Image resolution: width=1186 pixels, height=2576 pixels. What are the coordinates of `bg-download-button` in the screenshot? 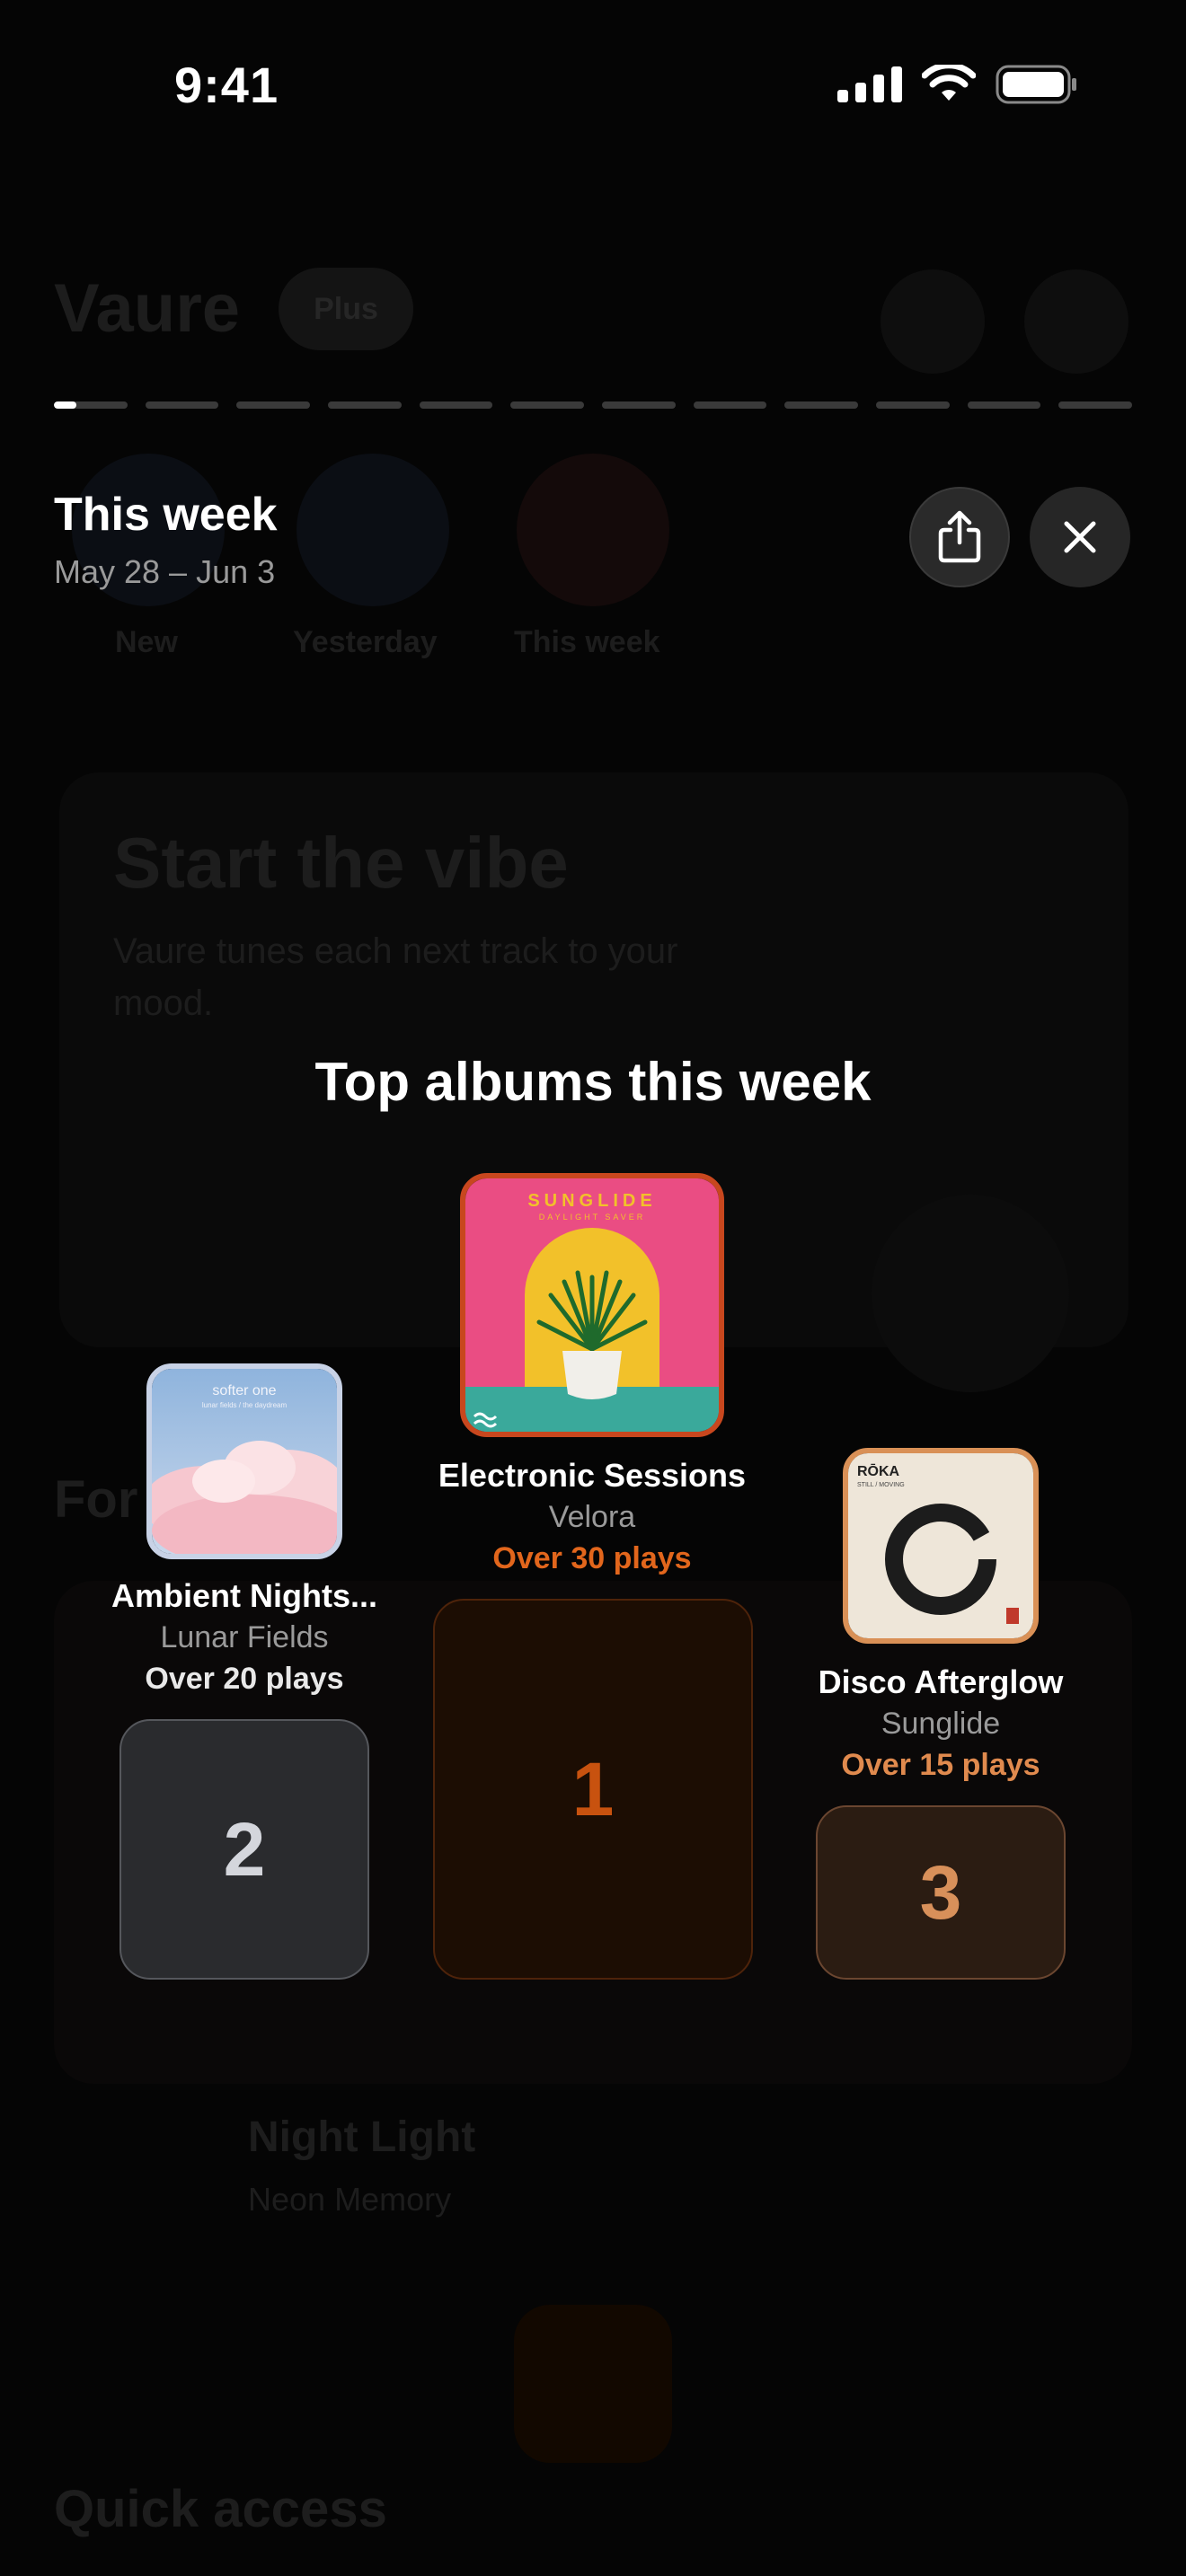 It's located at (933, 321).